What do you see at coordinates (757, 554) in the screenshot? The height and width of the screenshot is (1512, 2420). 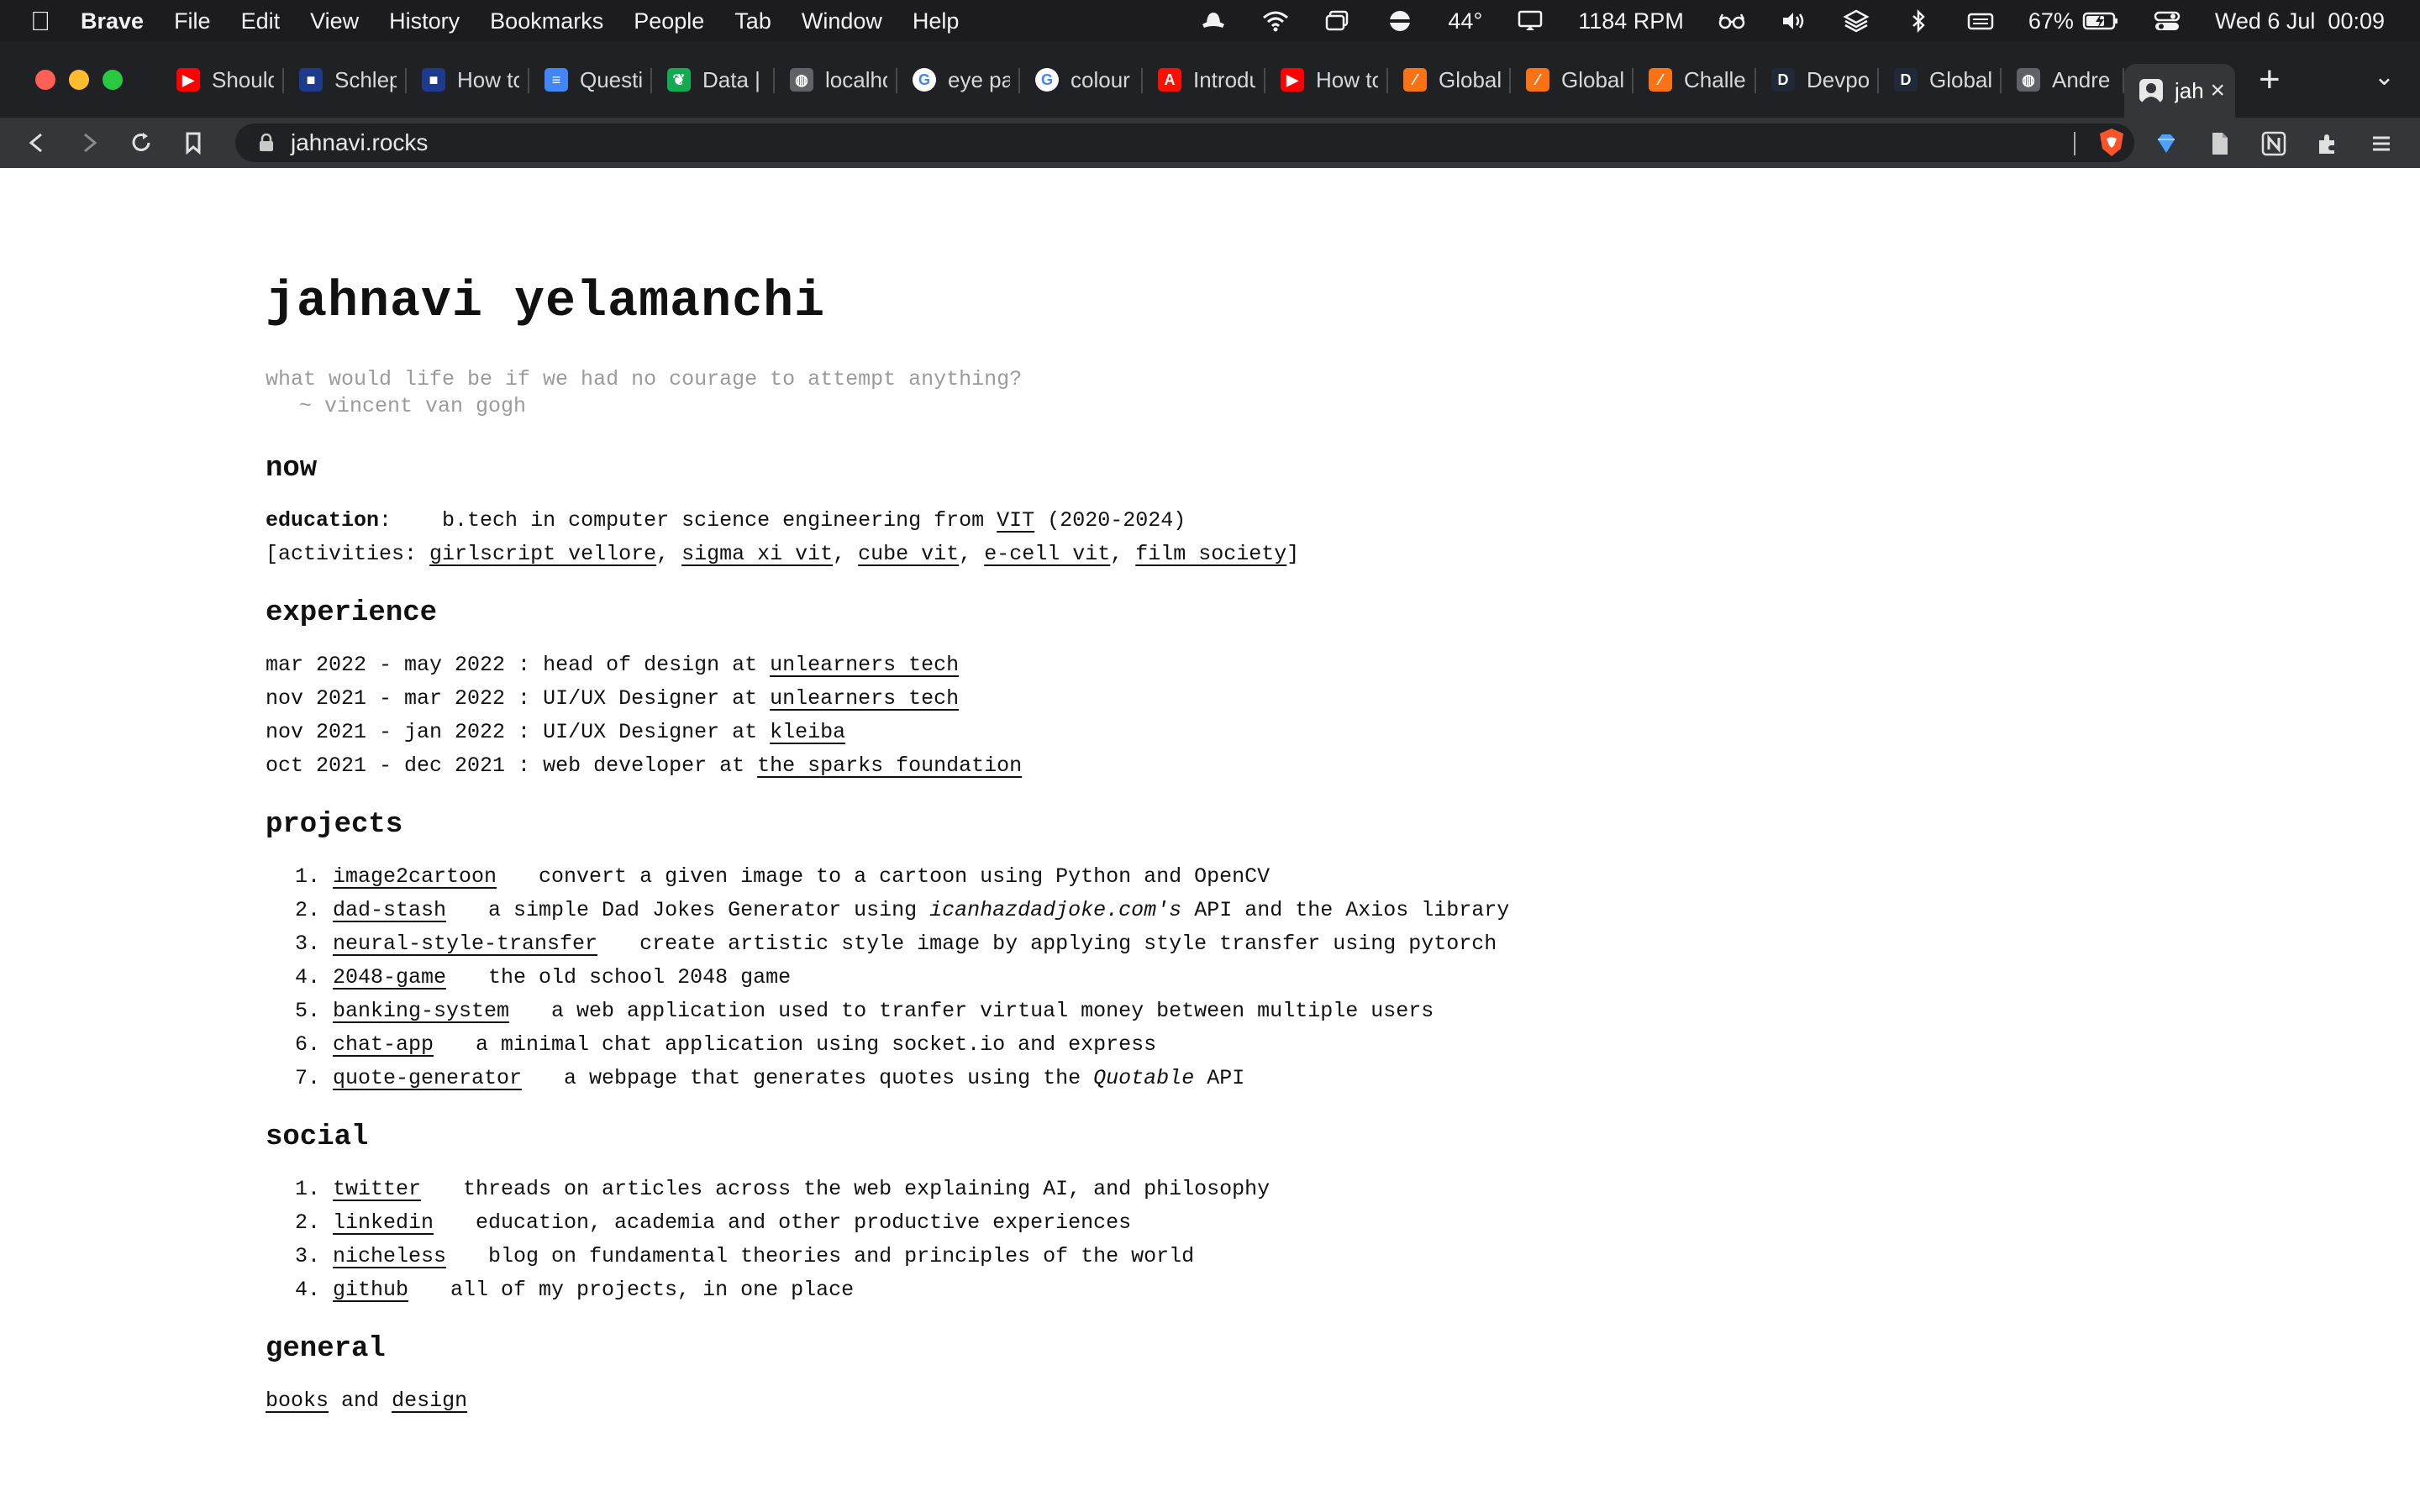 I see `activity-link: sigma xi vit` at bounding box center [757, 554].